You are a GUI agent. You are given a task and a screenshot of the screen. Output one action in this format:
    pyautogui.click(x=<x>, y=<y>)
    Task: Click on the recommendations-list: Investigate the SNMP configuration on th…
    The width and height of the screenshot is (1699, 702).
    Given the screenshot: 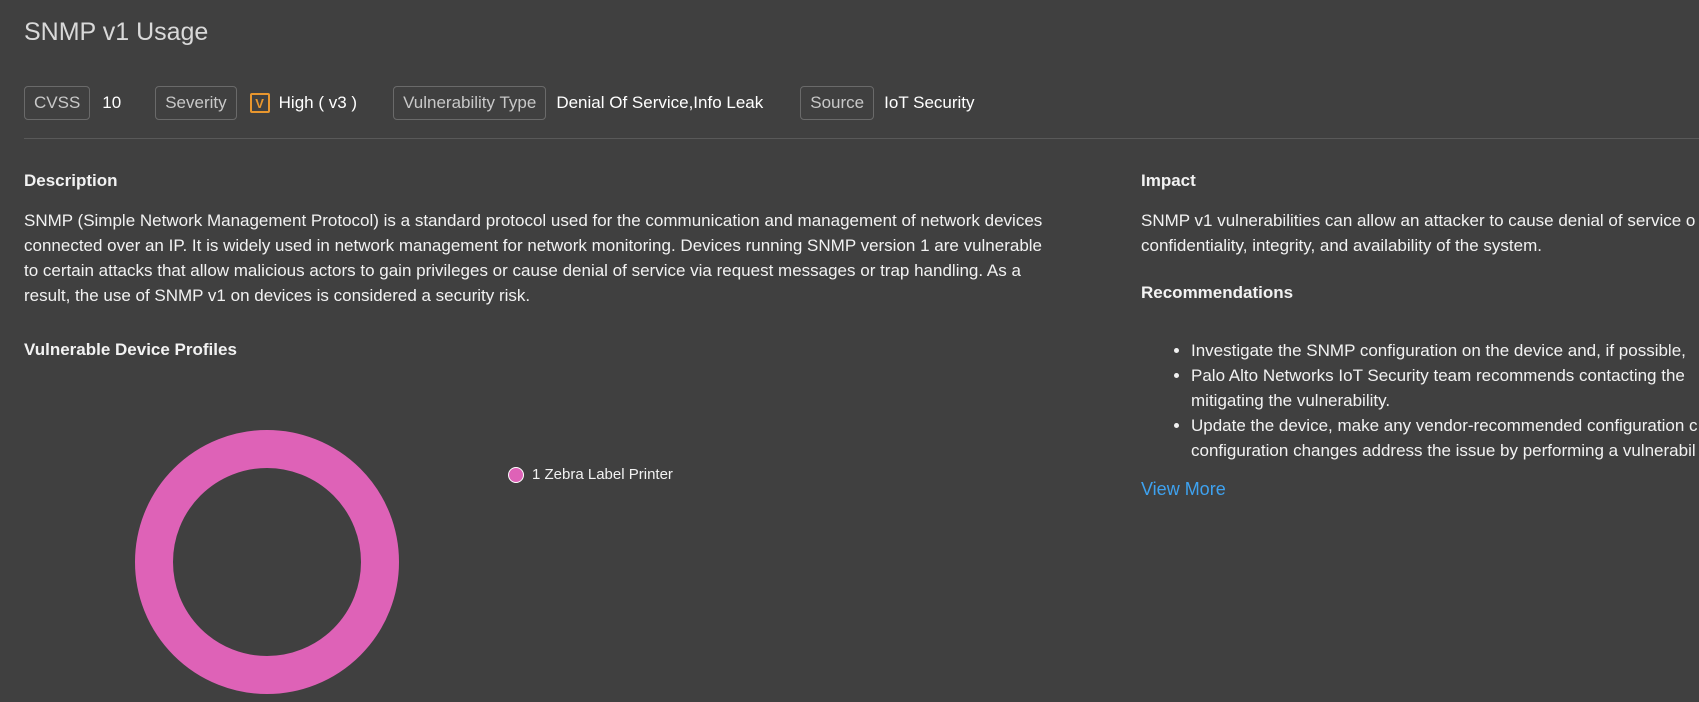 What is the action you would take?
    pyautogui.click(x=1420, y=400)
    